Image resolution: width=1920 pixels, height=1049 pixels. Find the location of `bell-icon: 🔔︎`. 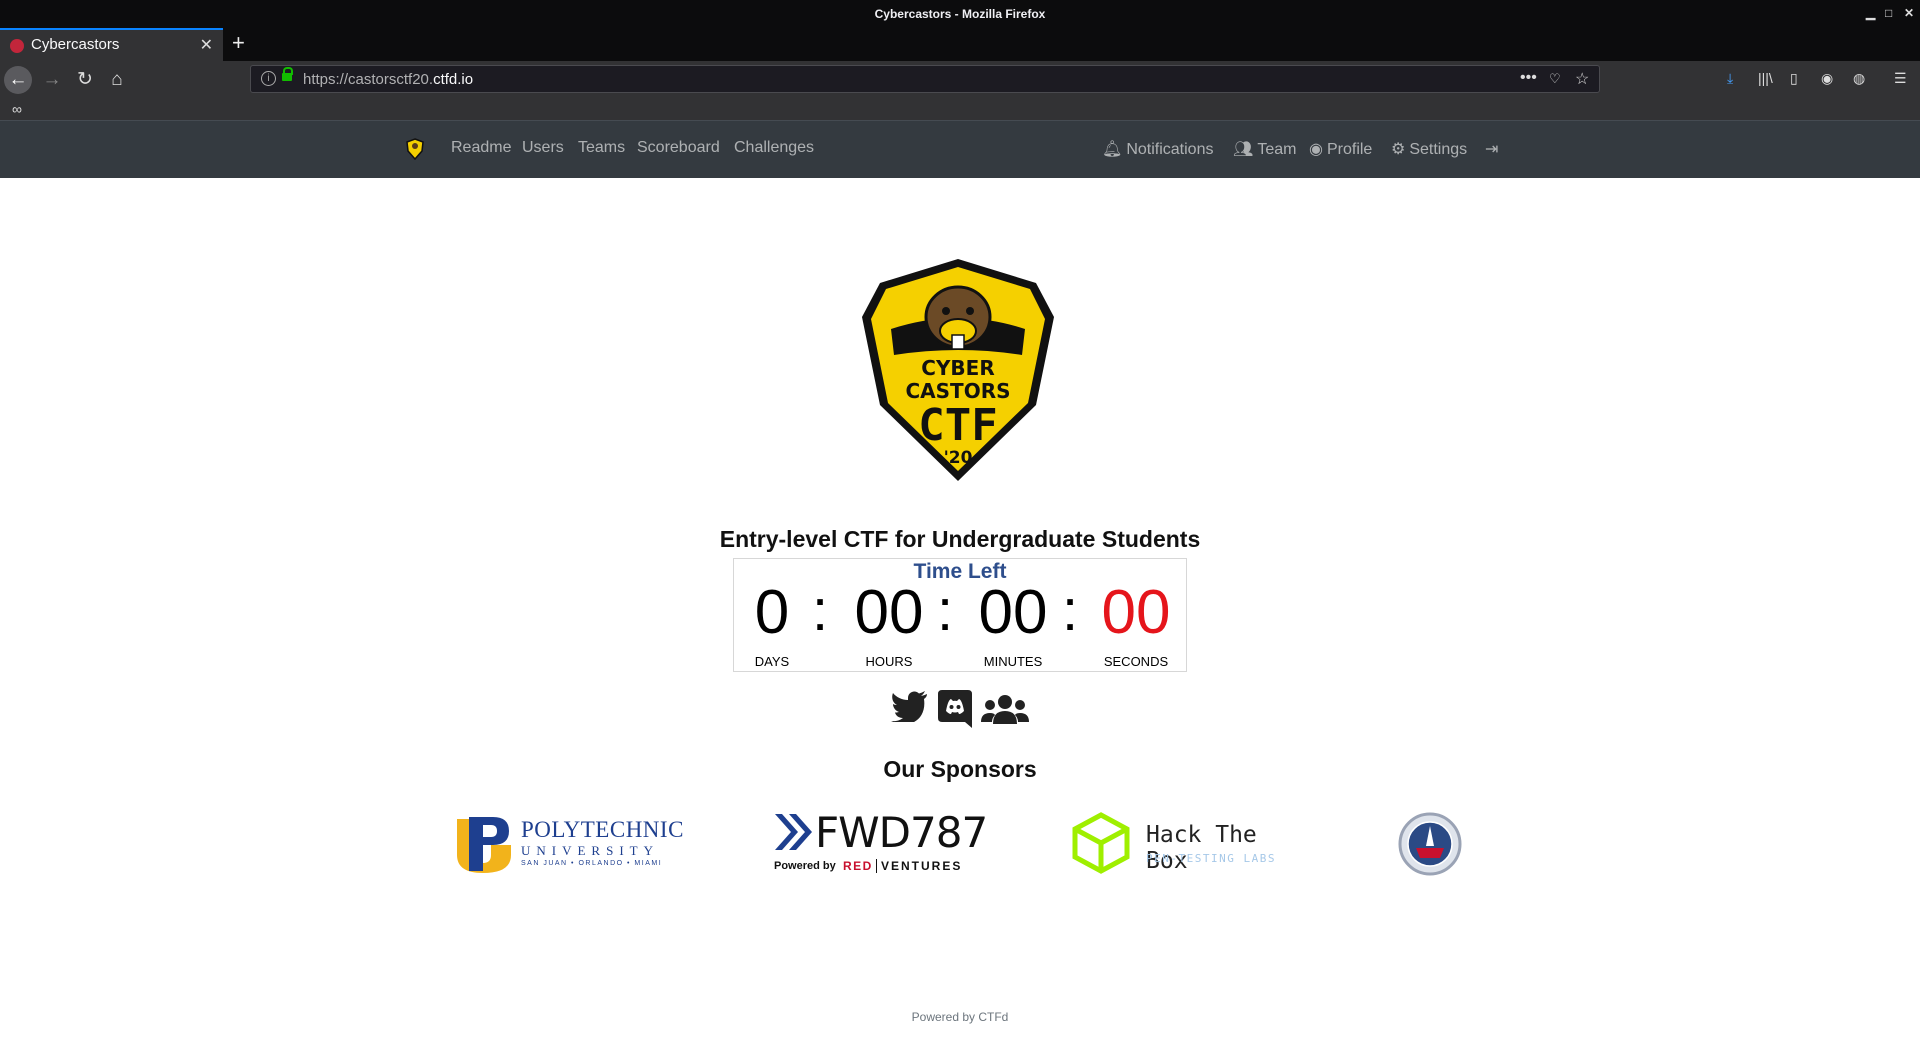

bell-icon: 🔔︎ is located at coordinates (1112, 149).